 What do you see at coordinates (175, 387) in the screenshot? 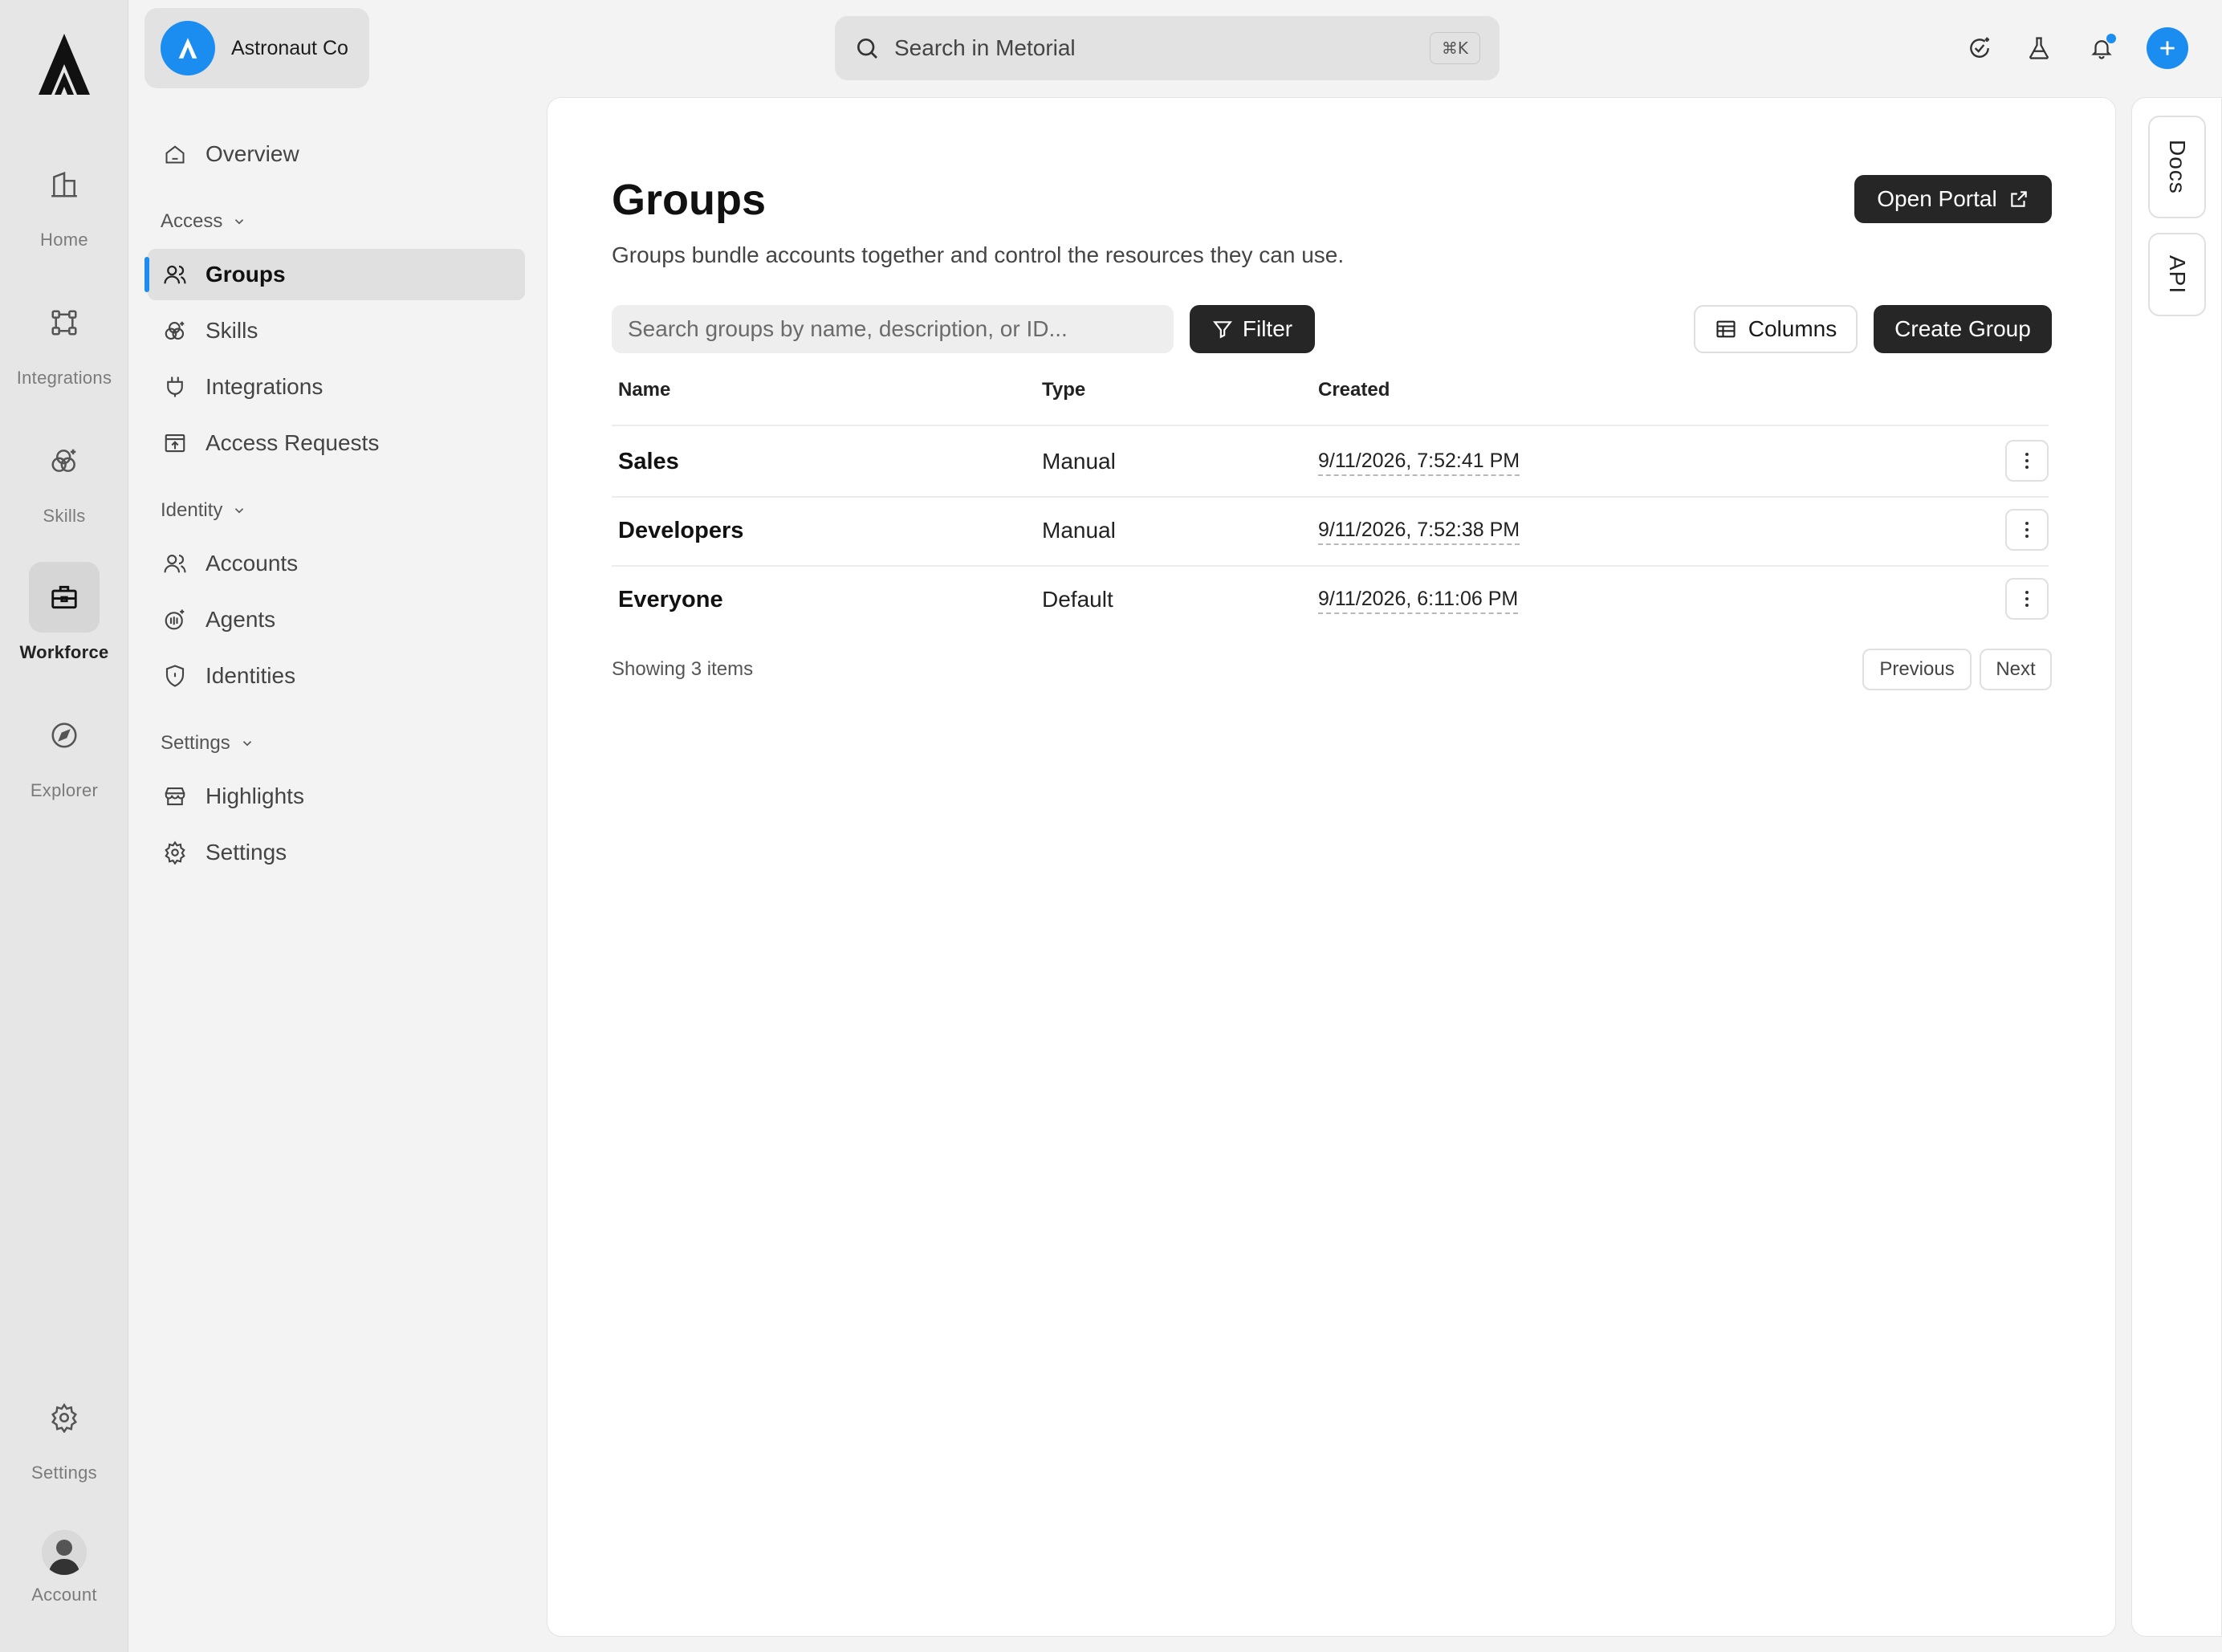
I see `plug-icon` at bounding box center [175, 387].